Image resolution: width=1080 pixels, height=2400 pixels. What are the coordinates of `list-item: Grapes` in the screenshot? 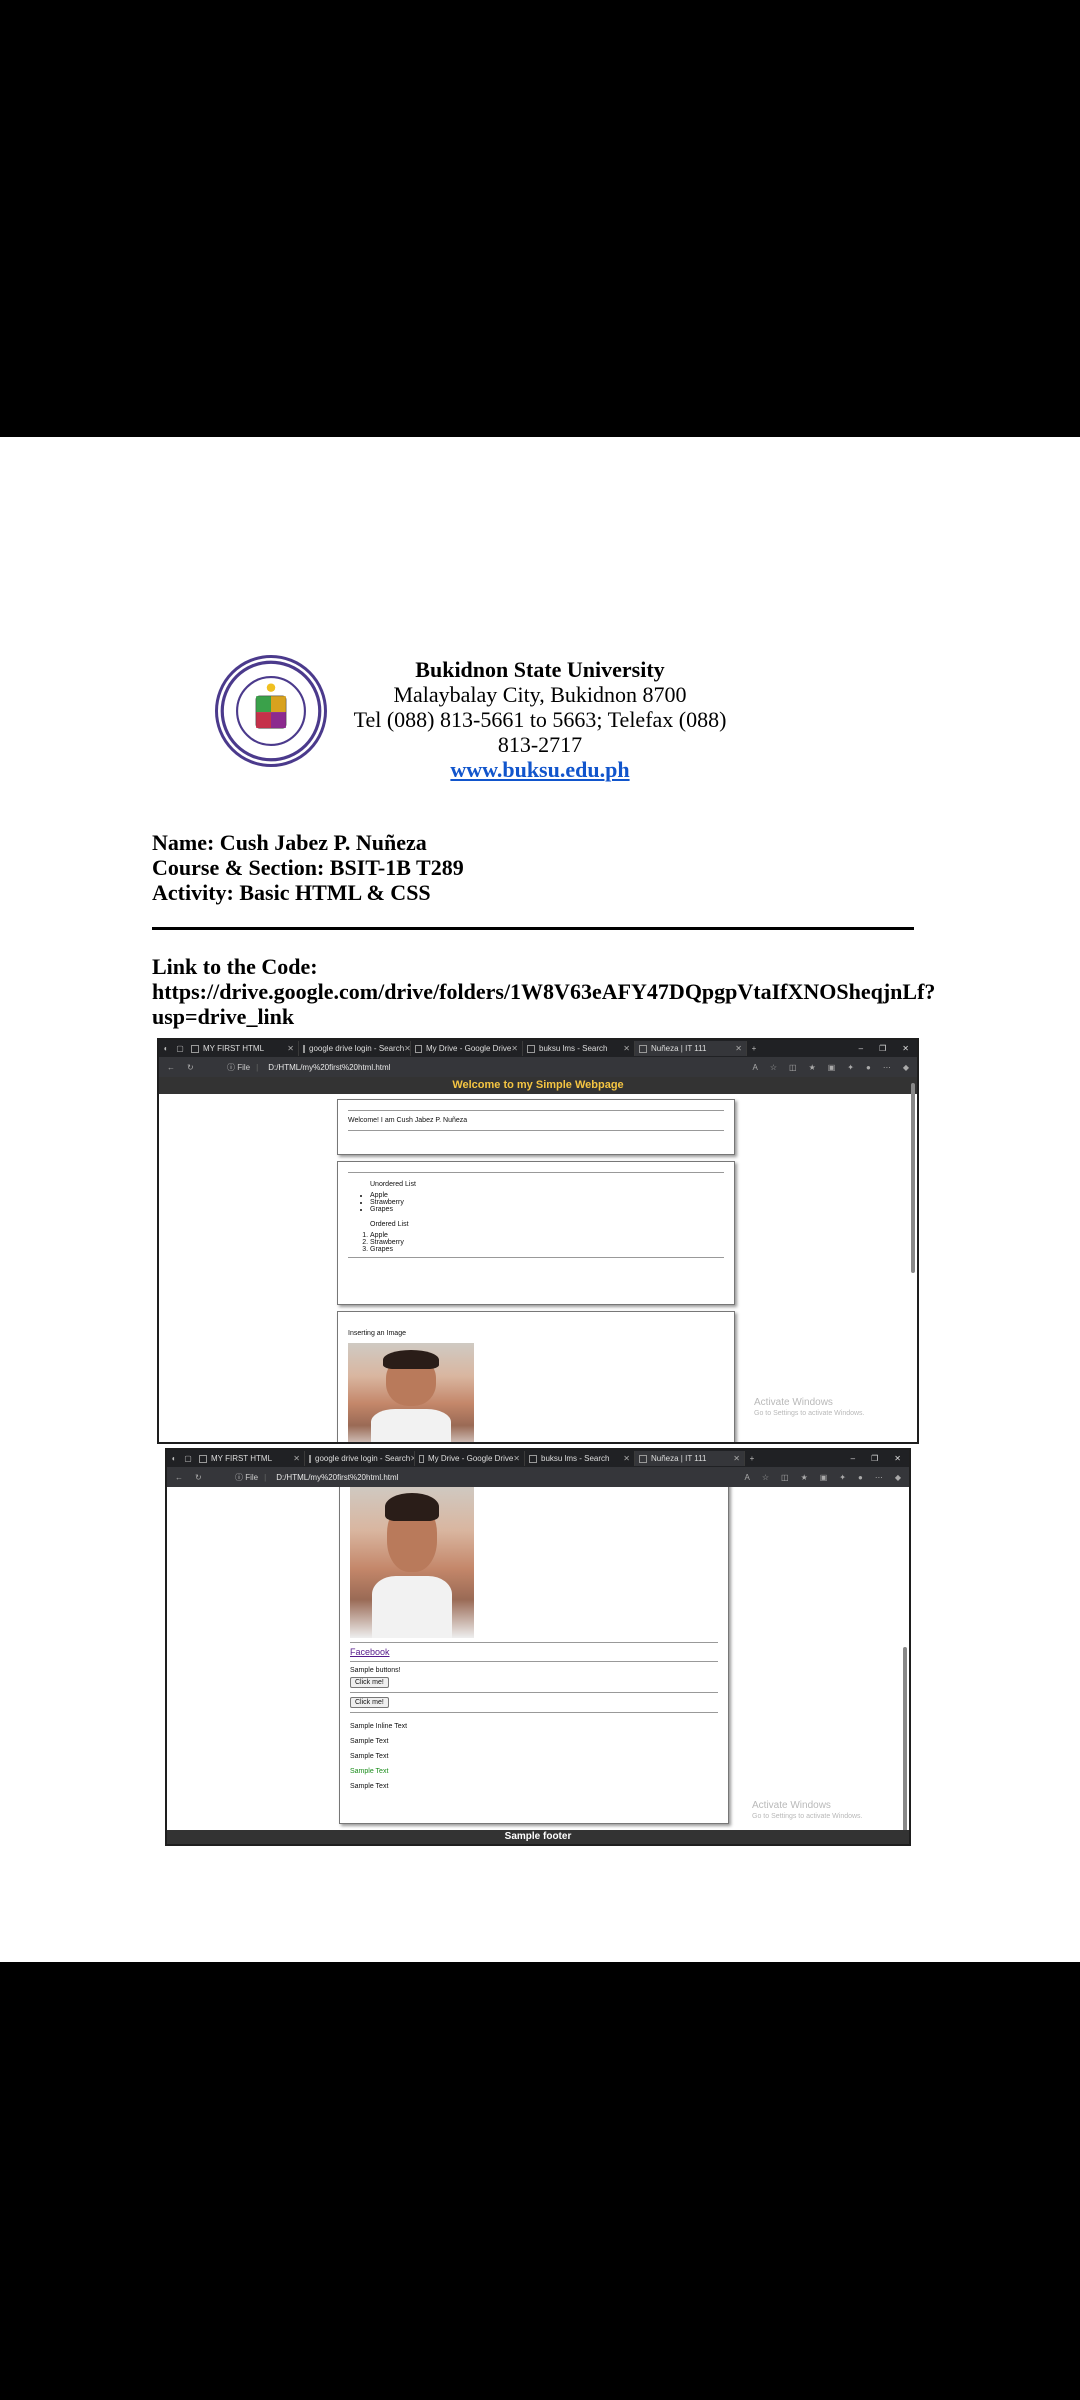 It's located at (547, 1209).